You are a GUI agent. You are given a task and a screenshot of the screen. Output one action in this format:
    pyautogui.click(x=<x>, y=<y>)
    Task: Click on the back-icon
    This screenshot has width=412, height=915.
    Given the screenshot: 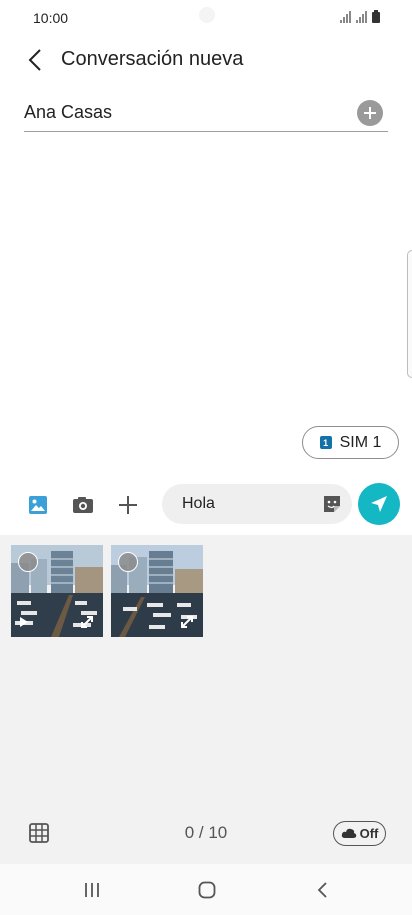 What is the action you would take?
    pyautogui.click(x=322, y=890)
    